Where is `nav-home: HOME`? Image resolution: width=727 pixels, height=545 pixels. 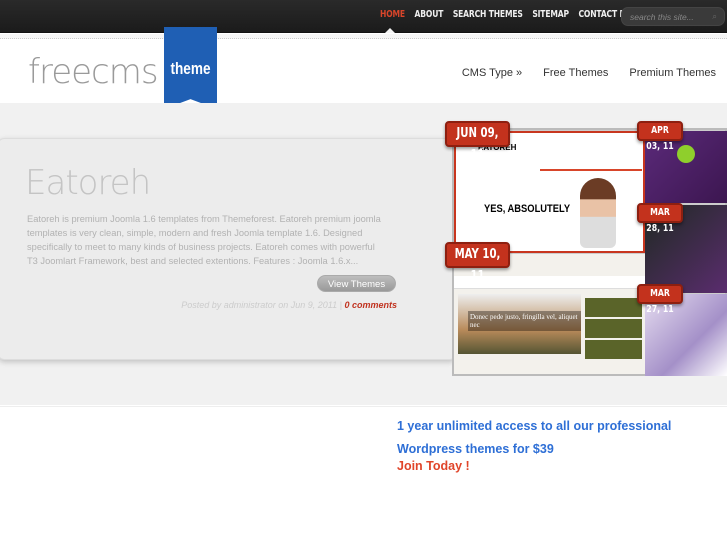 nav-home: HOME is located at coordinates (392, 14).